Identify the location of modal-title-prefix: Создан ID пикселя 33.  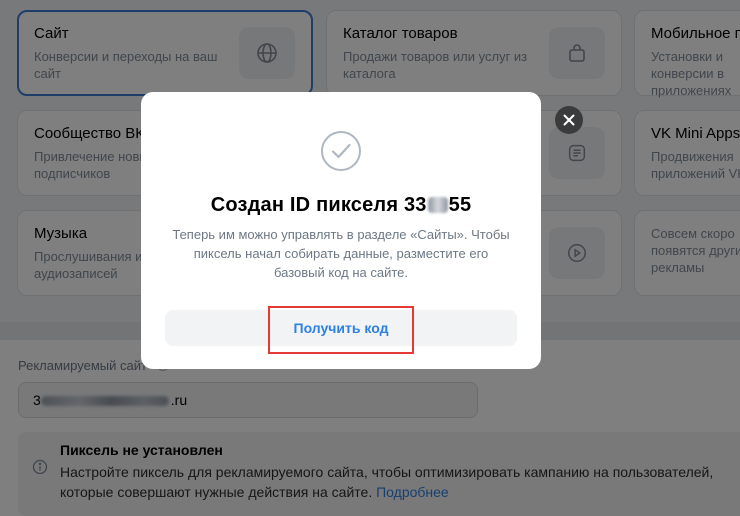
(318, 205).